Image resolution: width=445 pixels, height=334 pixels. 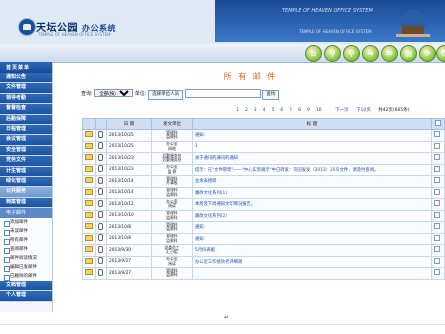 I want to click on page-number-link: 6, so click(x=281, y=110).